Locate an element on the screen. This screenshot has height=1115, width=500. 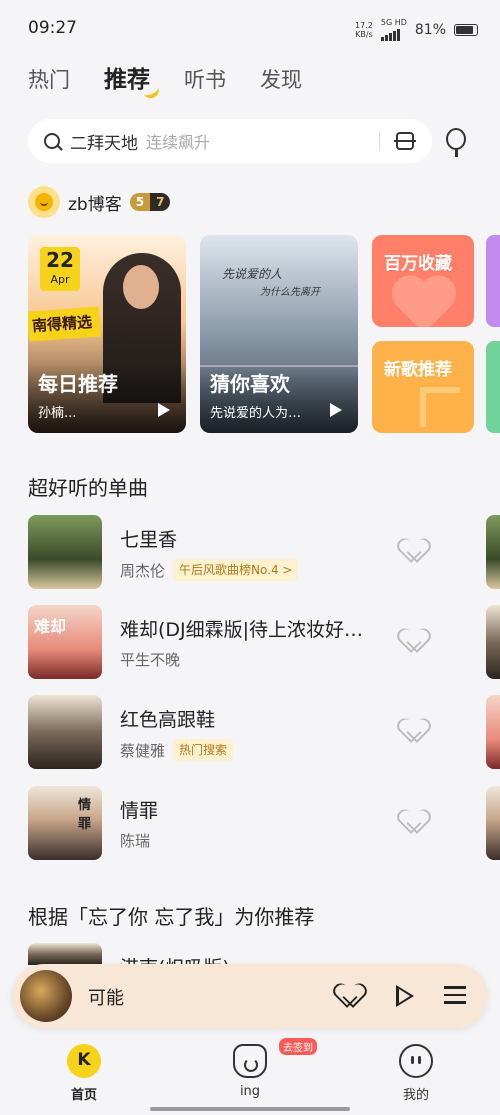
battery-percent: 81% is located at coordinates (430, 29).